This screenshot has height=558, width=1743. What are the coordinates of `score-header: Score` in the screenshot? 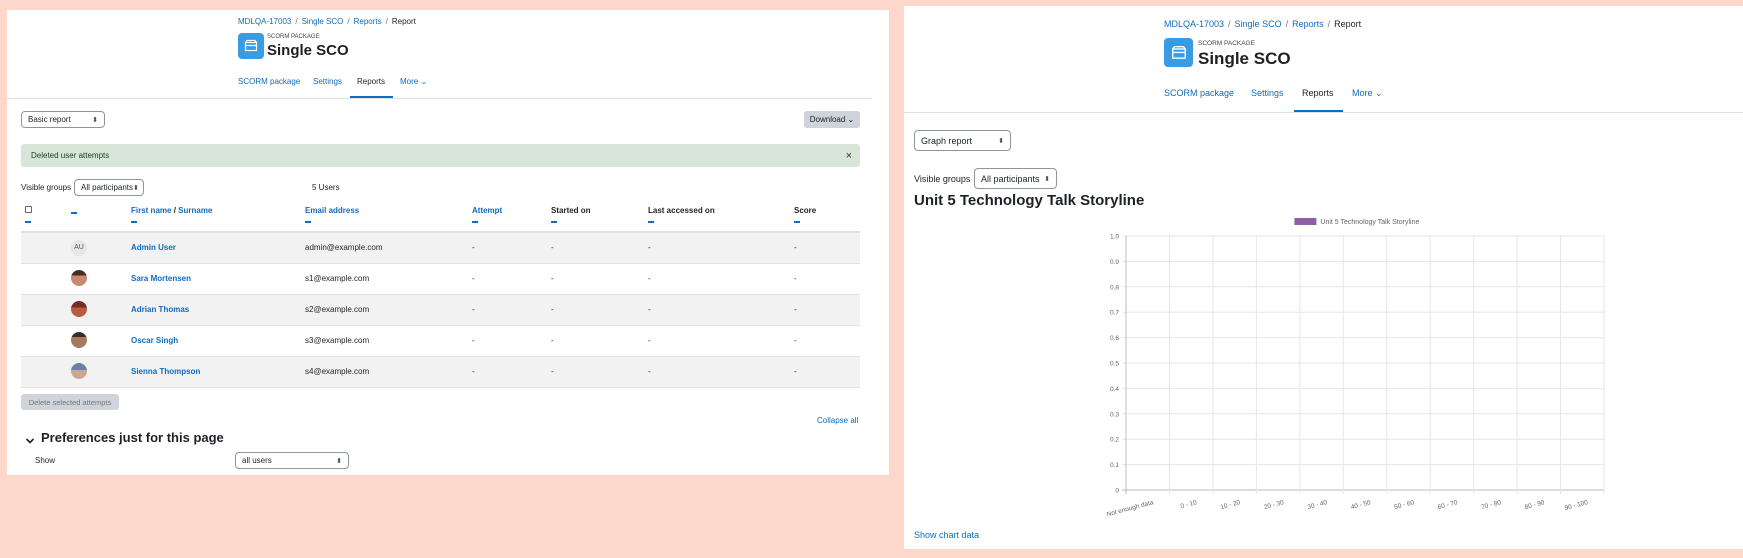 It's located at (825, 216).